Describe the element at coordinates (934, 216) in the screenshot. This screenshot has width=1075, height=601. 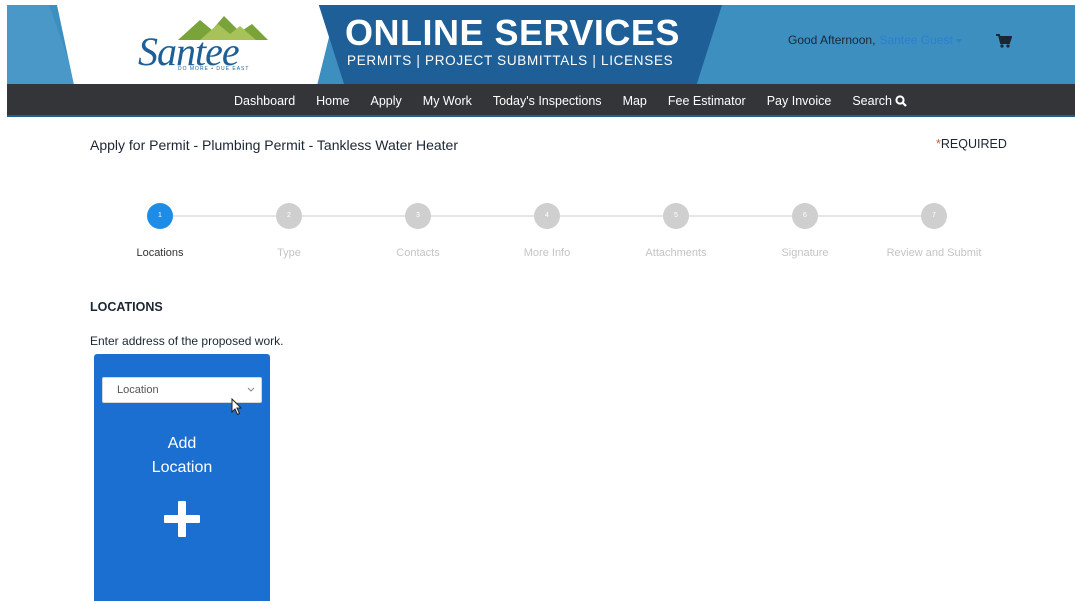
I see `step-number: 7` at that location.